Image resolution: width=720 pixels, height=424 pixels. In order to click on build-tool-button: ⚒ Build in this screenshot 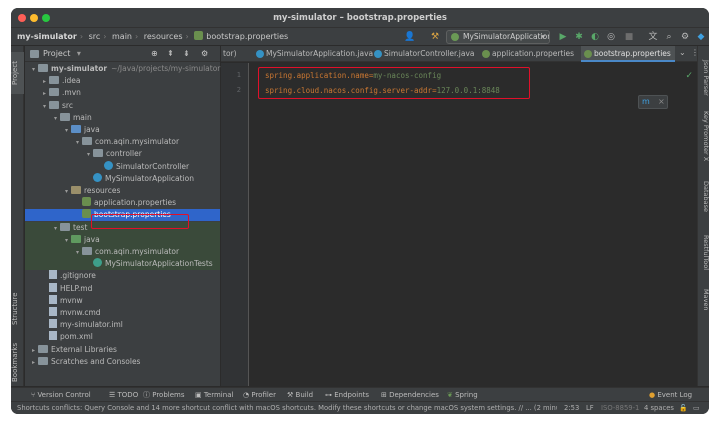, I will do `click(300, 395)`.